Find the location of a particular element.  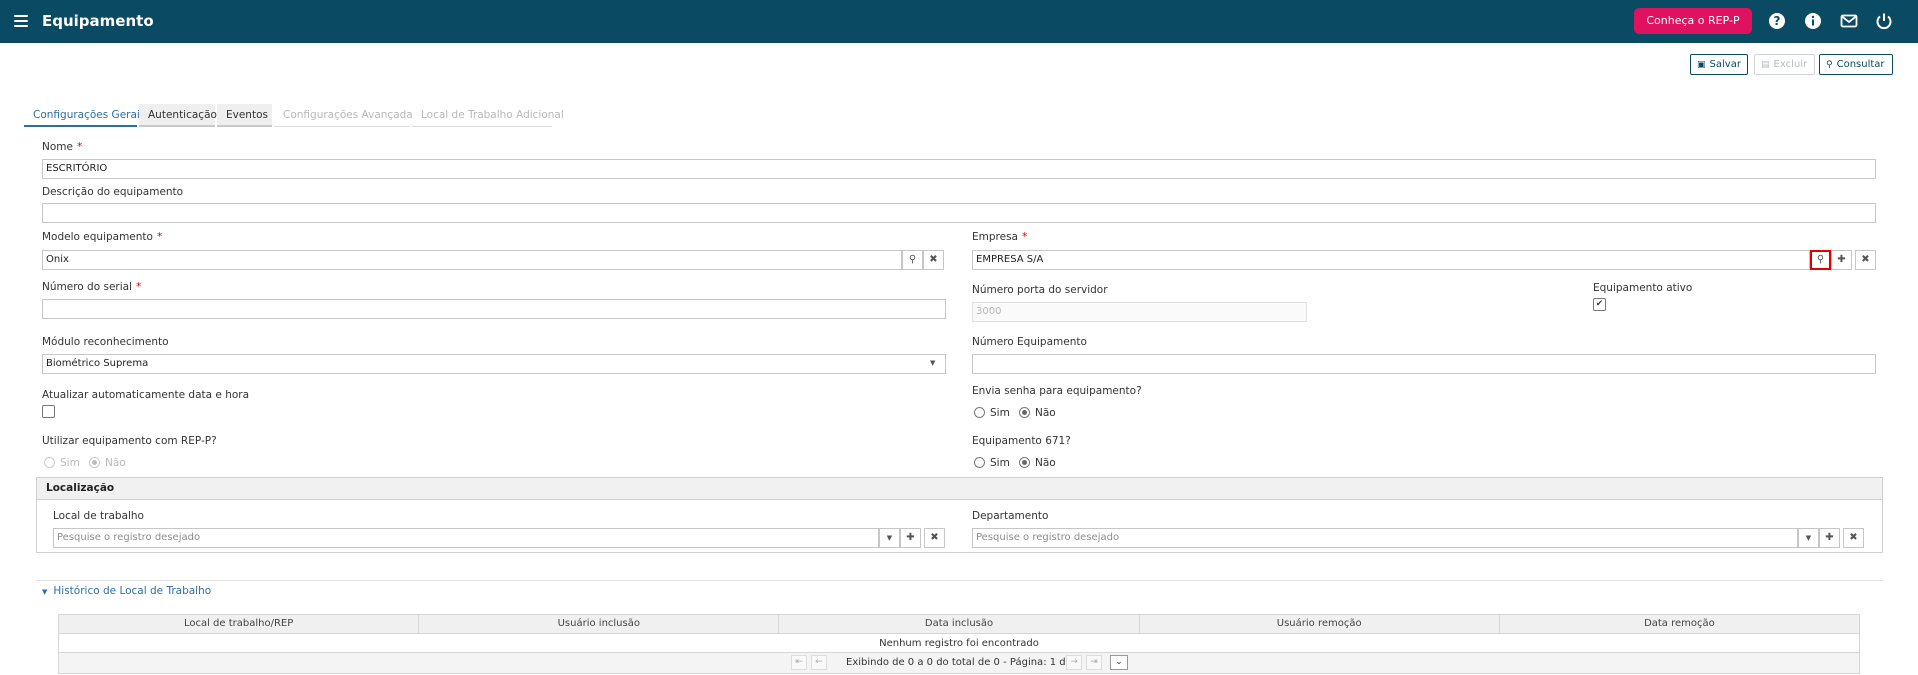

delete-button: ▤ Excluir is located at coordinates (1784, 64).